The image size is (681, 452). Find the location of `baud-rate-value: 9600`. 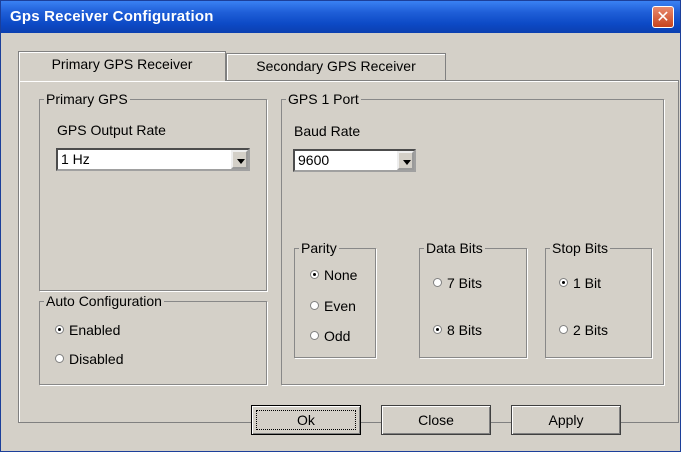

baud-rate-value: 9600 is located at coordinates (314, 160).